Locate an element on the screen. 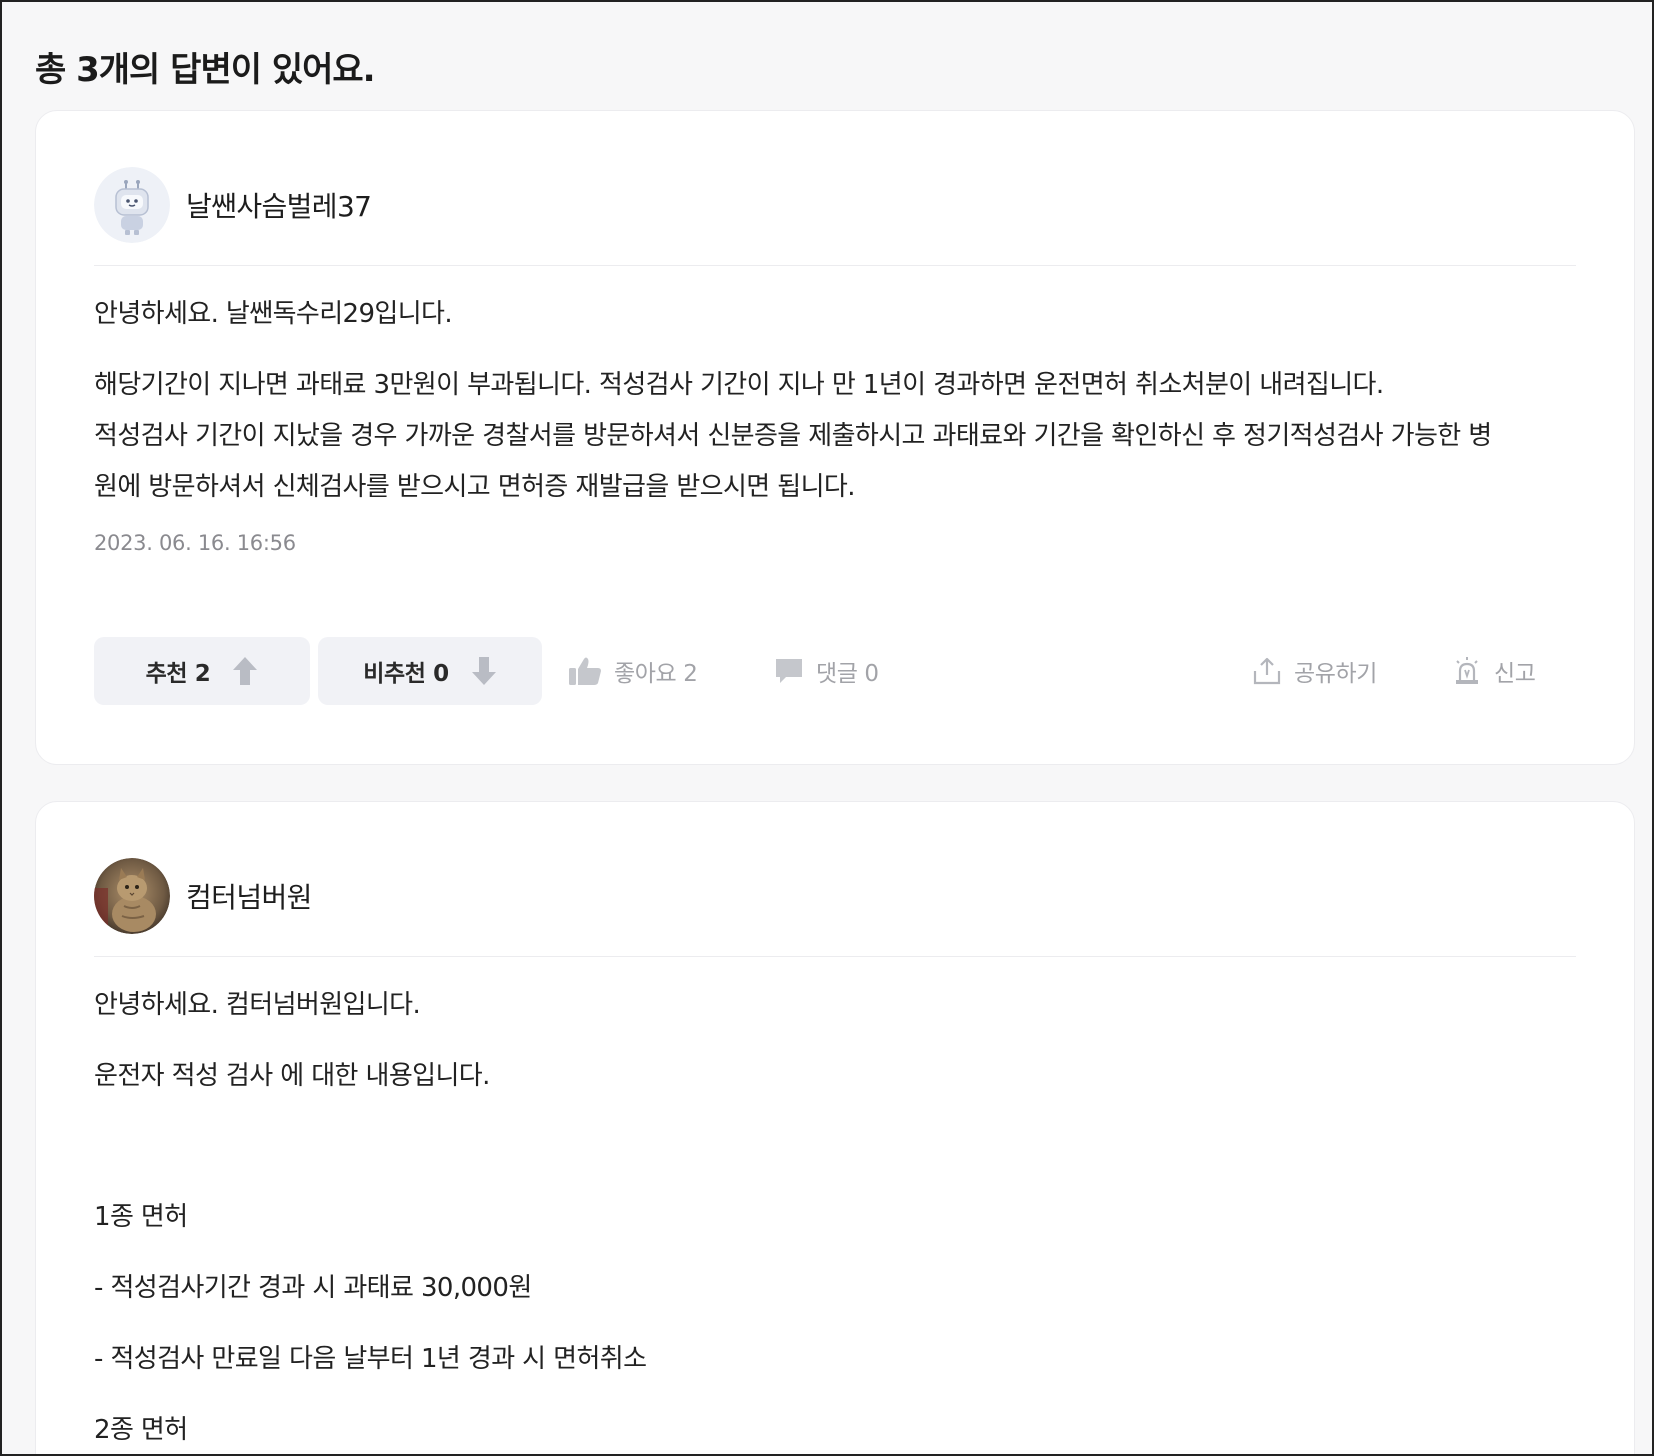  answer-actions: 추천 2 비추천 0 좋아요 2 댓글 0 공유하기 신고 is located at coordinates (835, 671).